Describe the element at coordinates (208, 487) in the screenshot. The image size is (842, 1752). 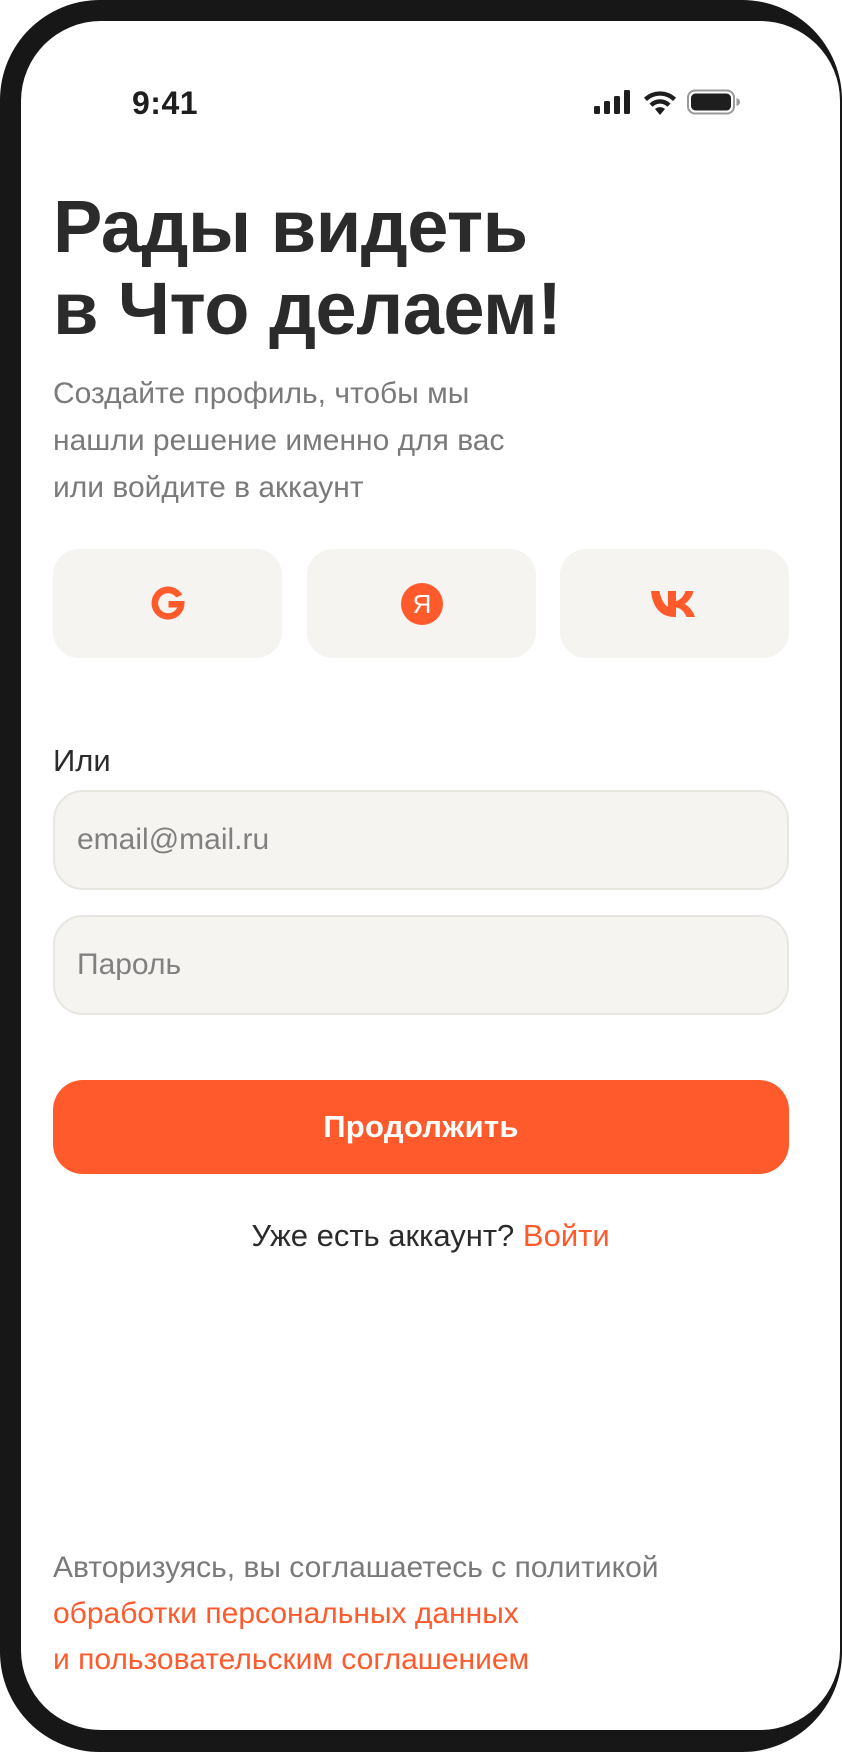
I see `subtitle-line-3: или войдите в аккаунт` at that location.